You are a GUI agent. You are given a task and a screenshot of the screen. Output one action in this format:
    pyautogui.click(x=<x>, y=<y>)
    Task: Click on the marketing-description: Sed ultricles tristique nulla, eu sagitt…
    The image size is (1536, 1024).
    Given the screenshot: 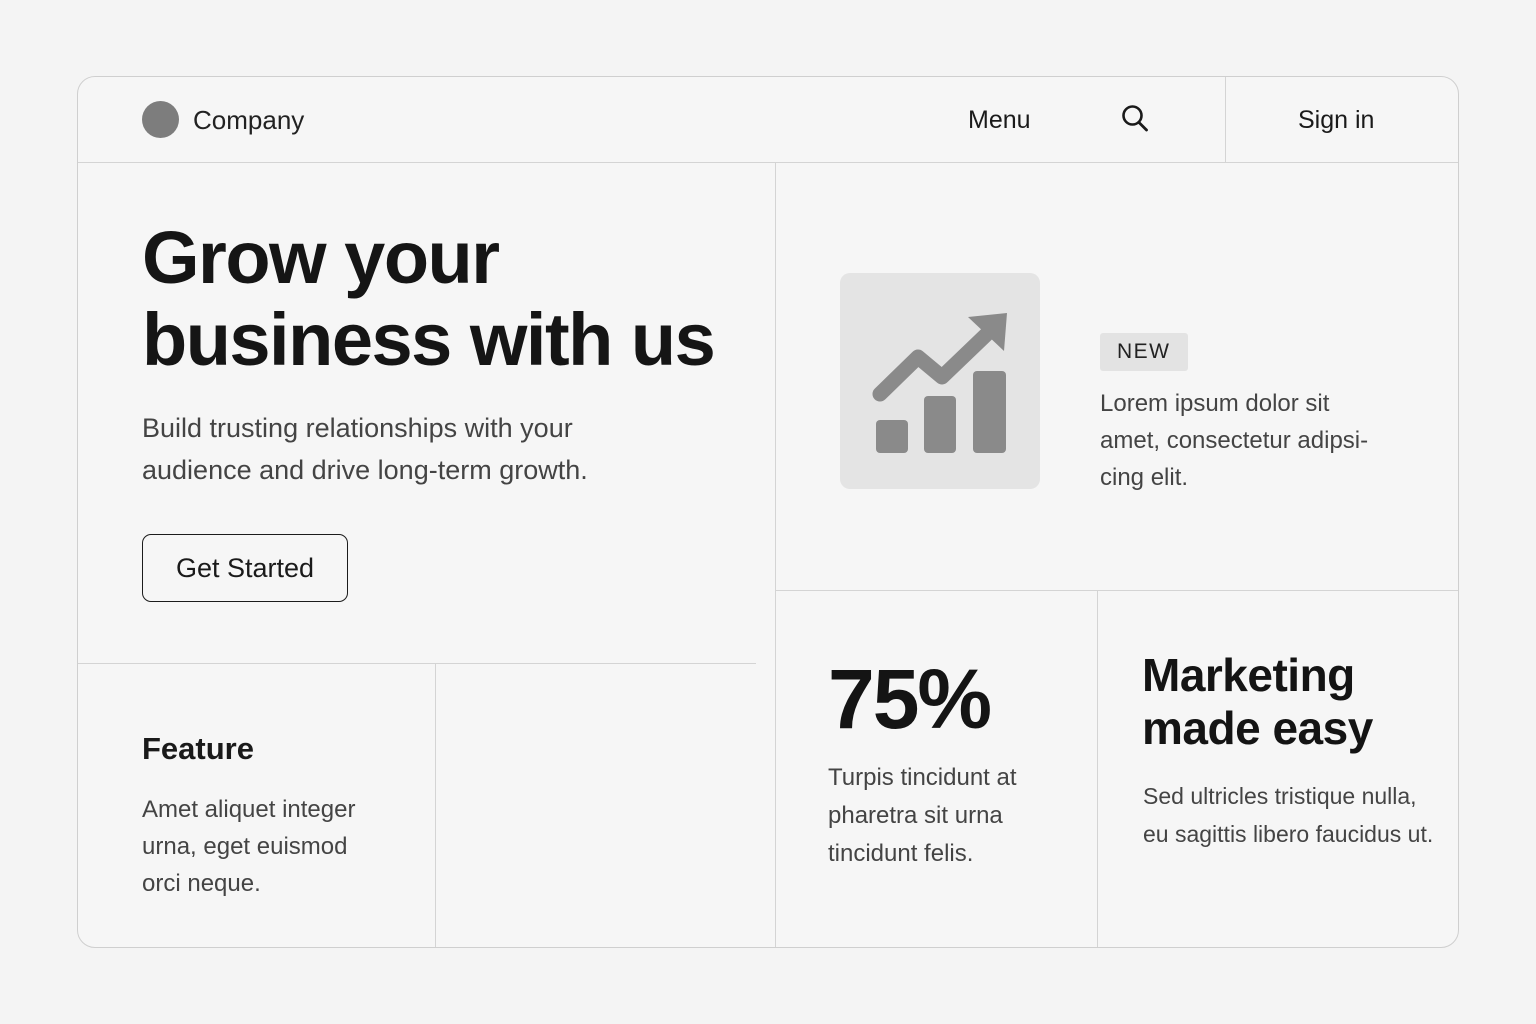 What is the action you would take?
    pyautogui.click(x=1298, y=815)
    